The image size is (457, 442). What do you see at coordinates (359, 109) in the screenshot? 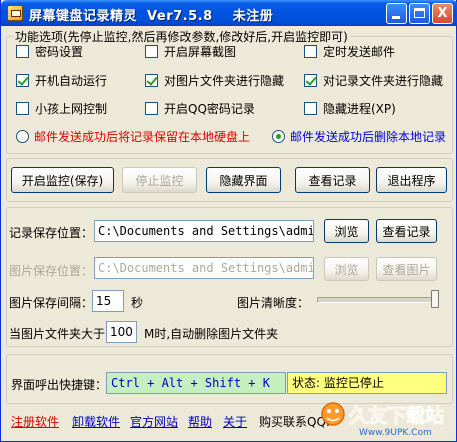
I see `checkbox-label: 隐藏进程(XP)` at bounding box center [359, 109].